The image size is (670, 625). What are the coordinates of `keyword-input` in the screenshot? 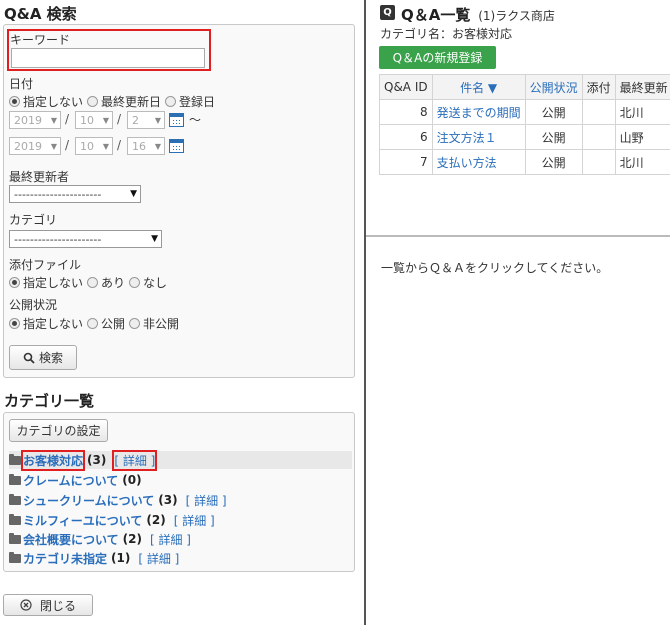 It's located at (108, 58).